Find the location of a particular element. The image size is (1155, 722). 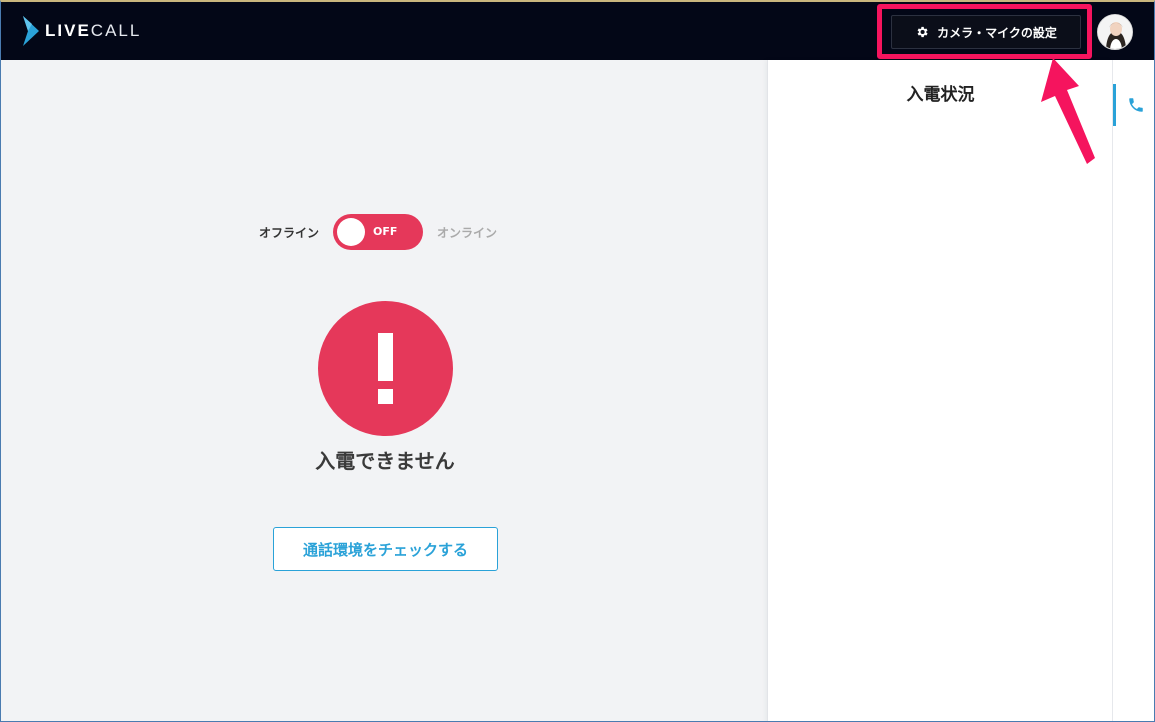

availability-toggle-row: オフライン OFF オンライン is located at coordinates (378, 232).